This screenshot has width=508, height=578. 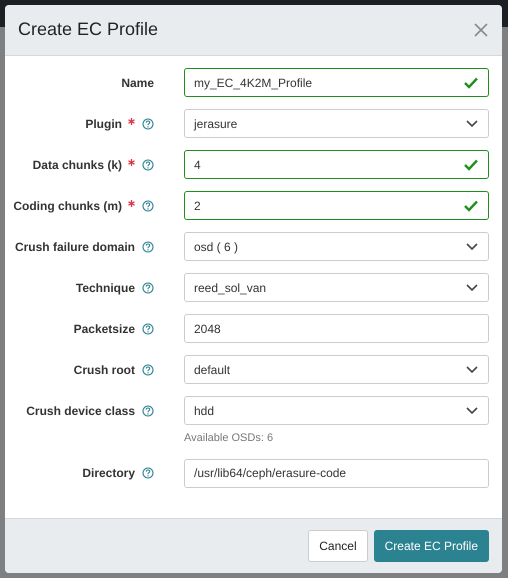 I want to click on input-field: 4, so click(x=336, y=164).